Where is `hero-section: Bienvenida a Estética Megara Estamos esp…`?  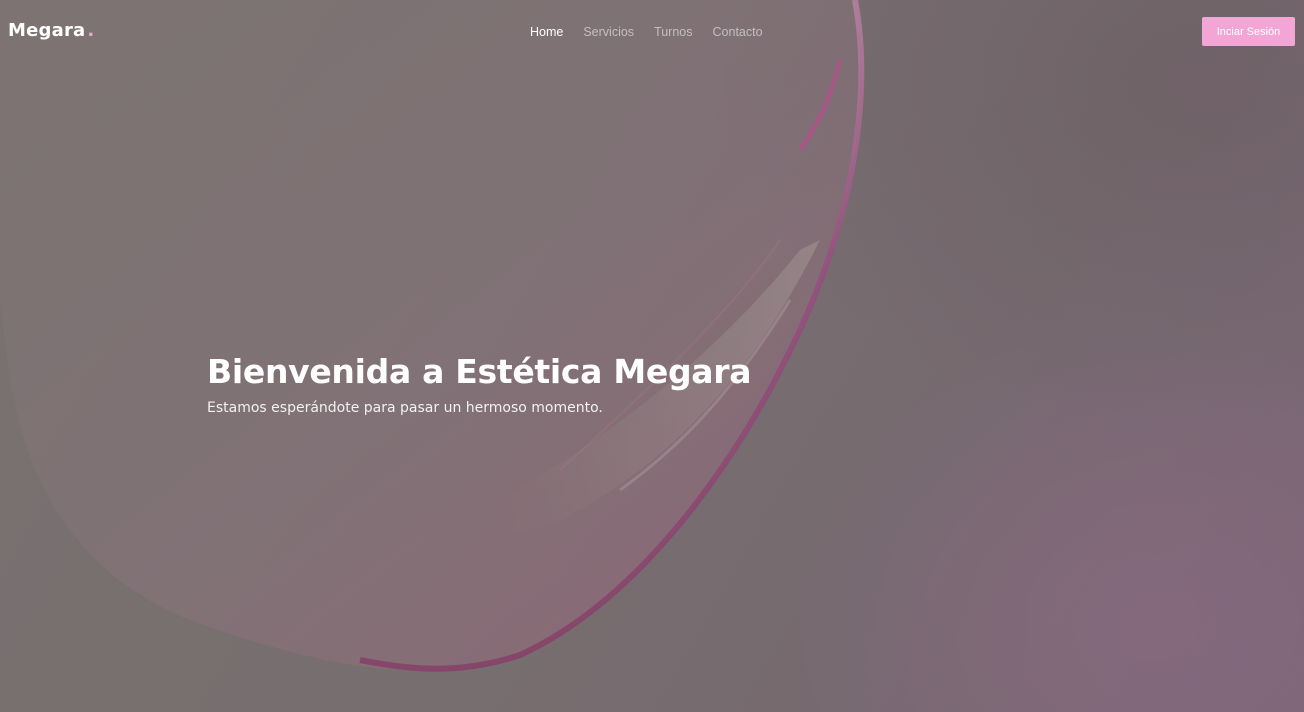
hero-section: Bienvenida a Estética Megara Estamos esp… is located at coordinates (479, 384).